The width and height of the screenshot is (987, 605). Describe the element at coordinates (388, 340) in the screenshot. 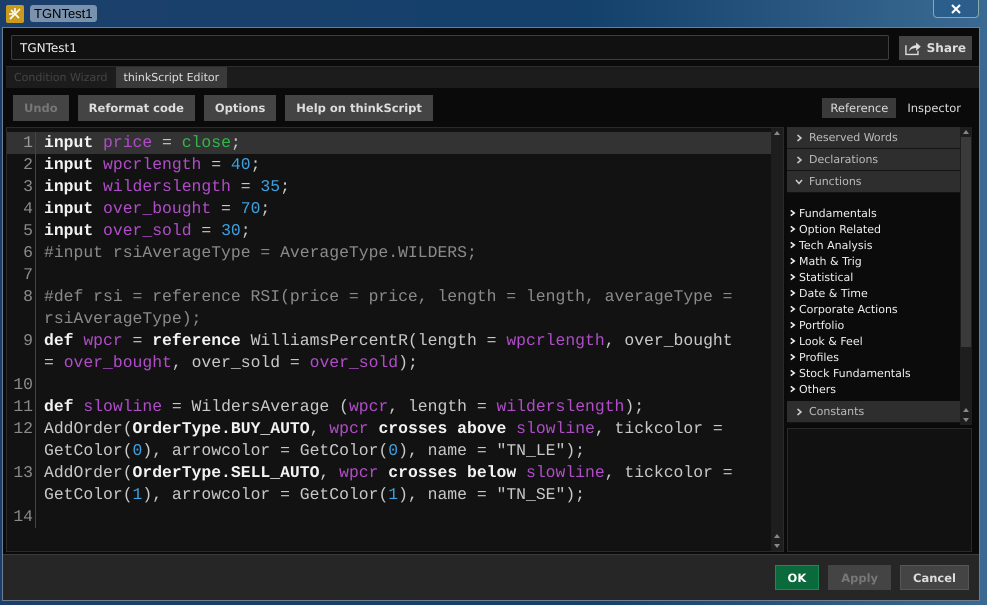

I see `code-line: def wpcr = reference WilliamsPercentR(length = wpcrlength, over_bought` at that location.